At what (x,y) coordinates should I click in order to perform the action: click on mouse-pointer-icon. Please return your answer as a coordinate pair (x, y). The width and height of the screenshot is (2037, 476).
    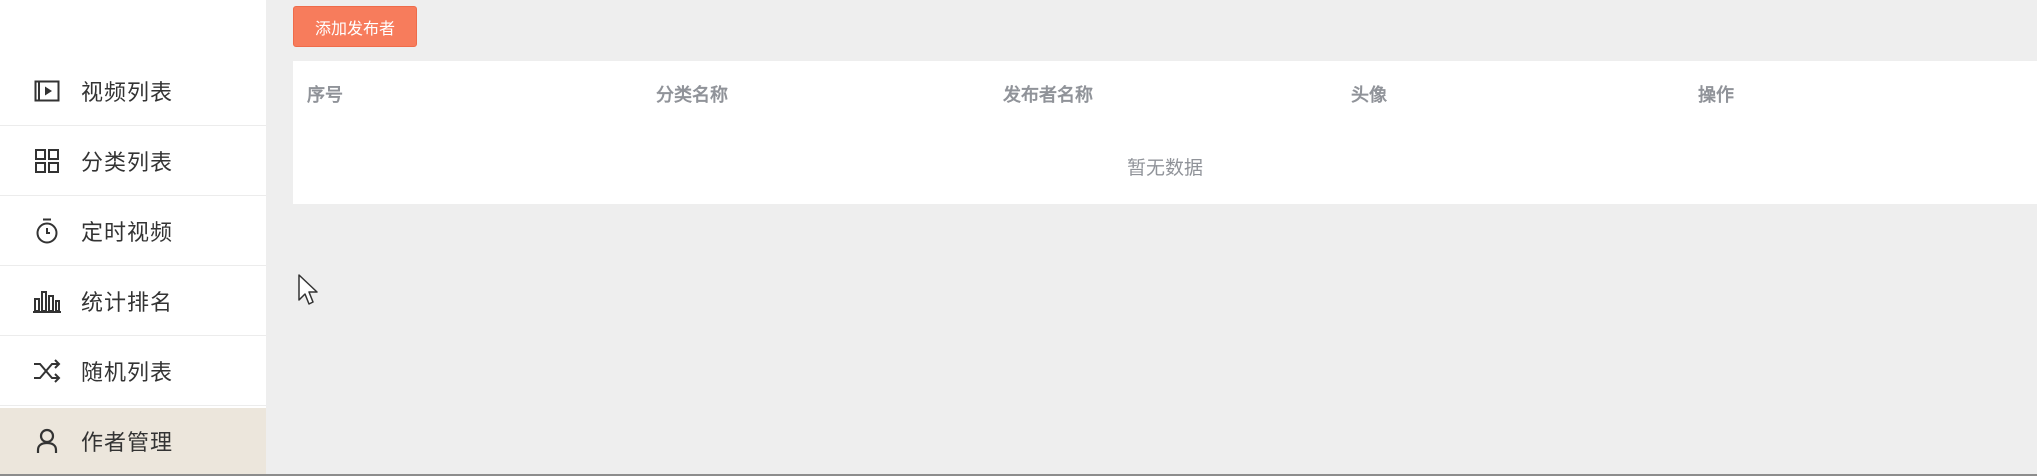
    Looking at the image, I should click on (309, 292).